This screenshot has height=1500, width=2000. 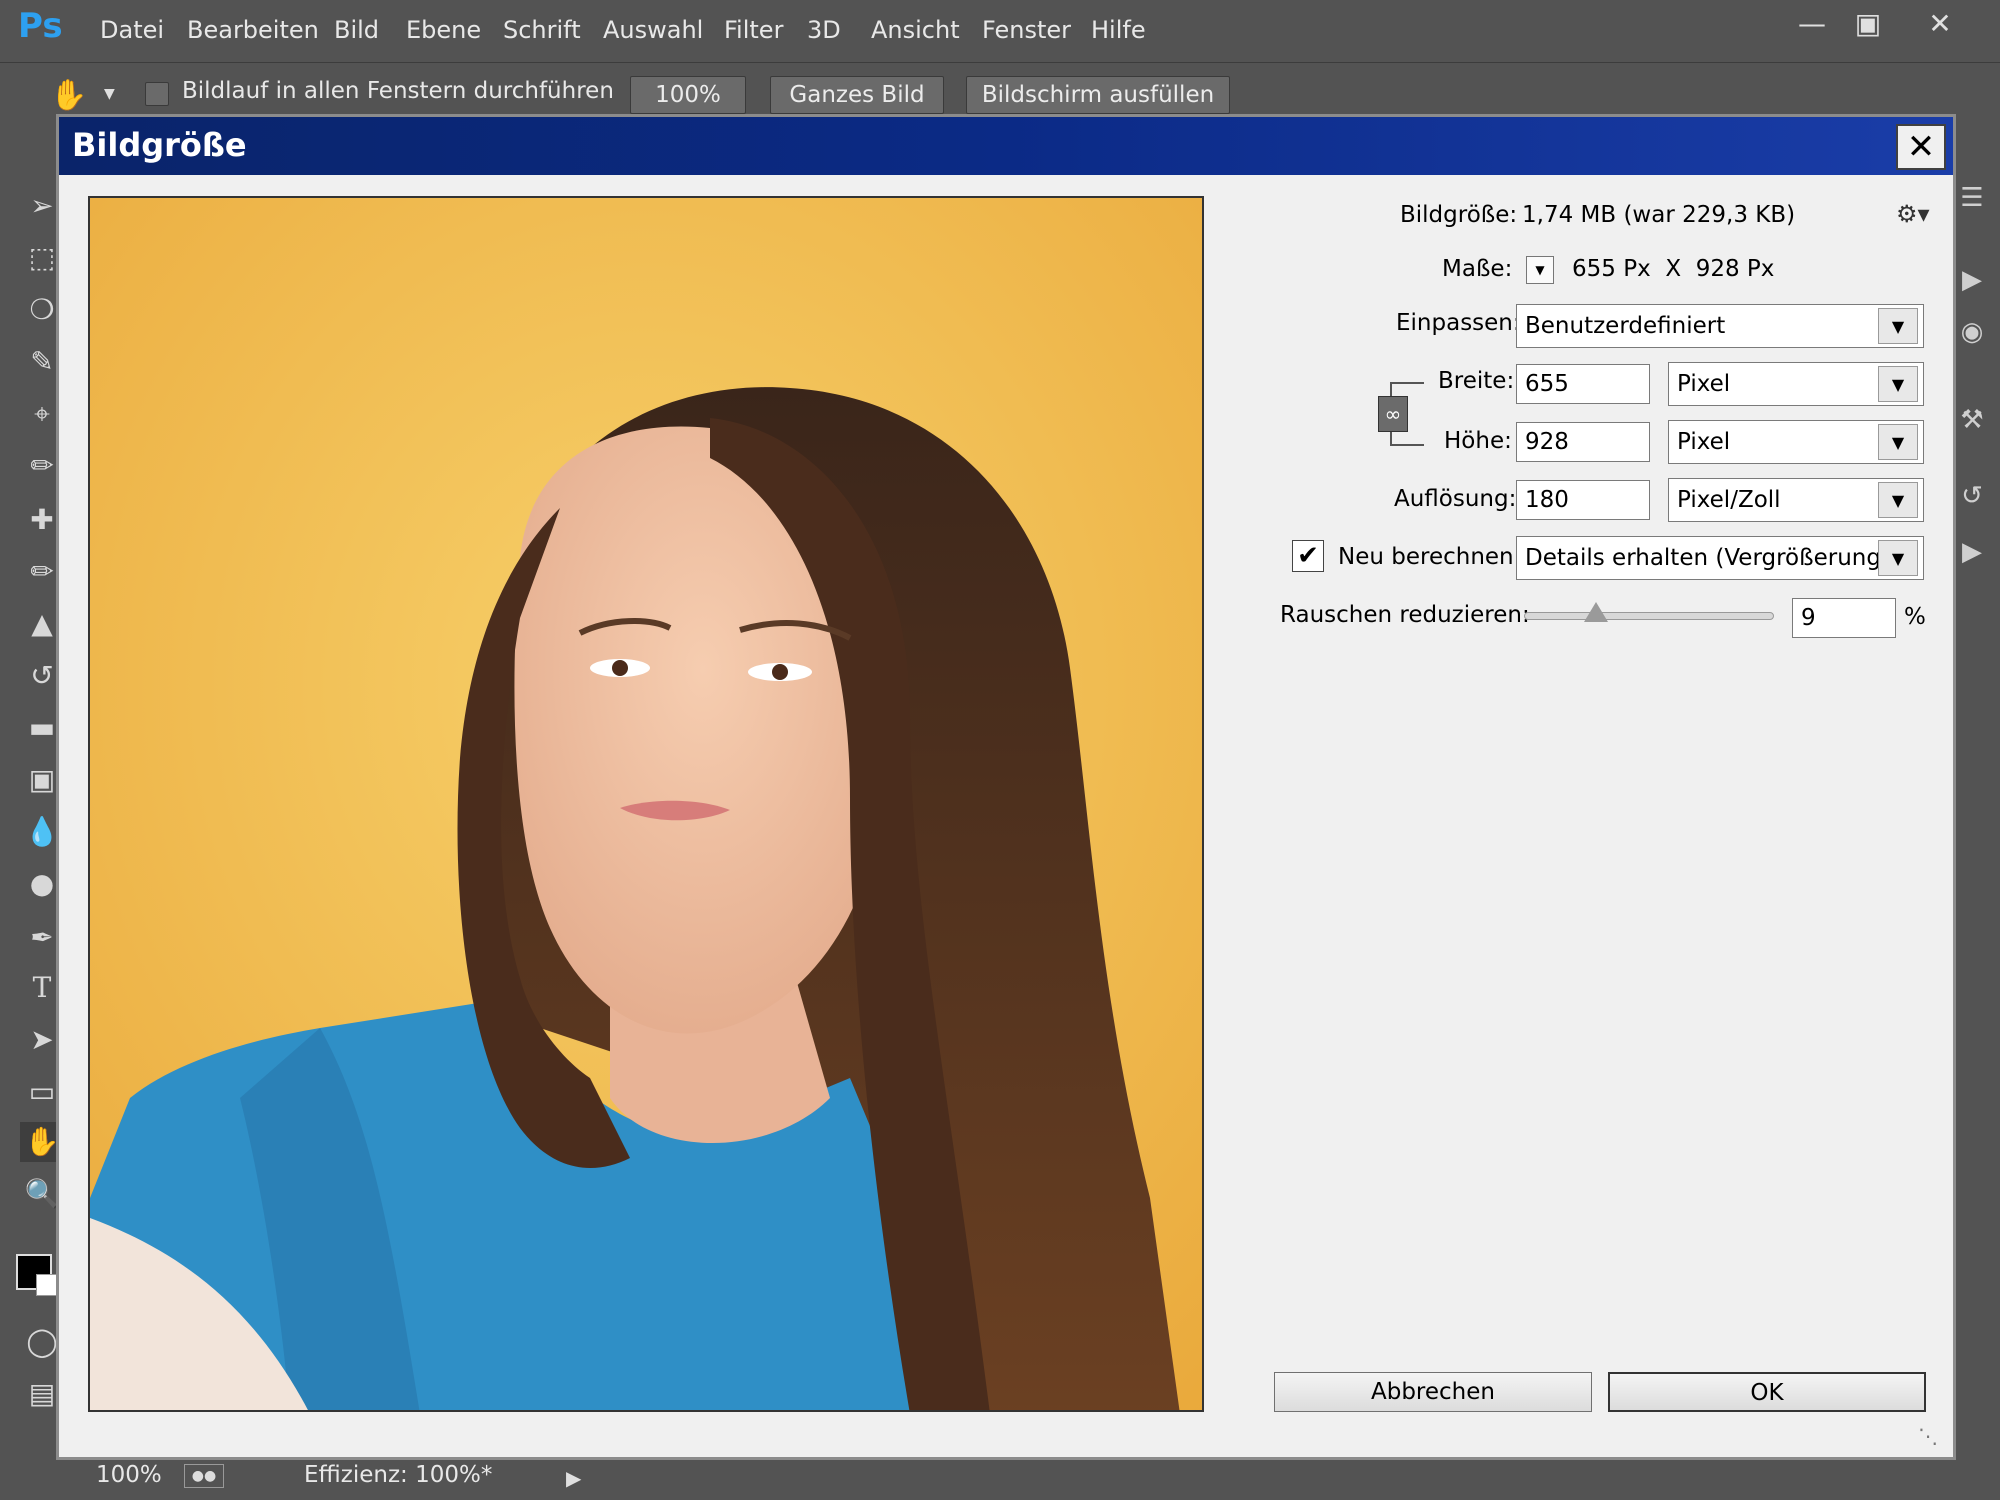 I want to click on width-unit-value: Pixel, so click(x=1704, y=384).